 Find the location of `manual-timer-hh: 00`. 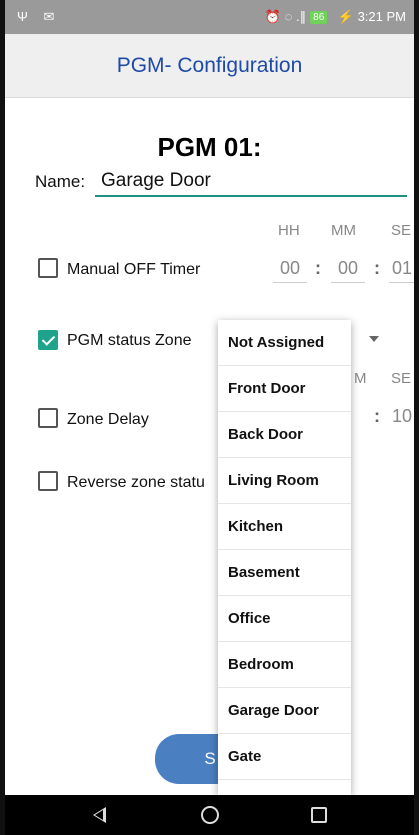

manual-timer-hh: 00 is located at coordinates (290, 270).